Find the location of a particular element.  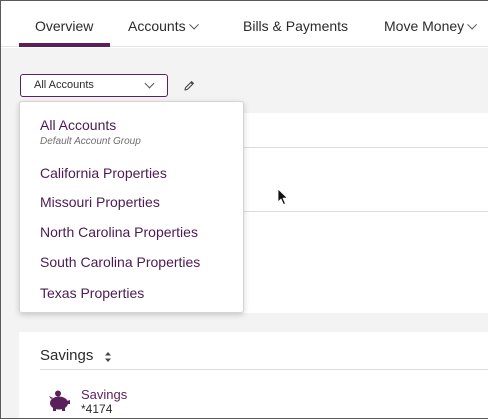

menu-item-north-carolina-properties: North Carolina Properties is located at coordinates (119, 232).